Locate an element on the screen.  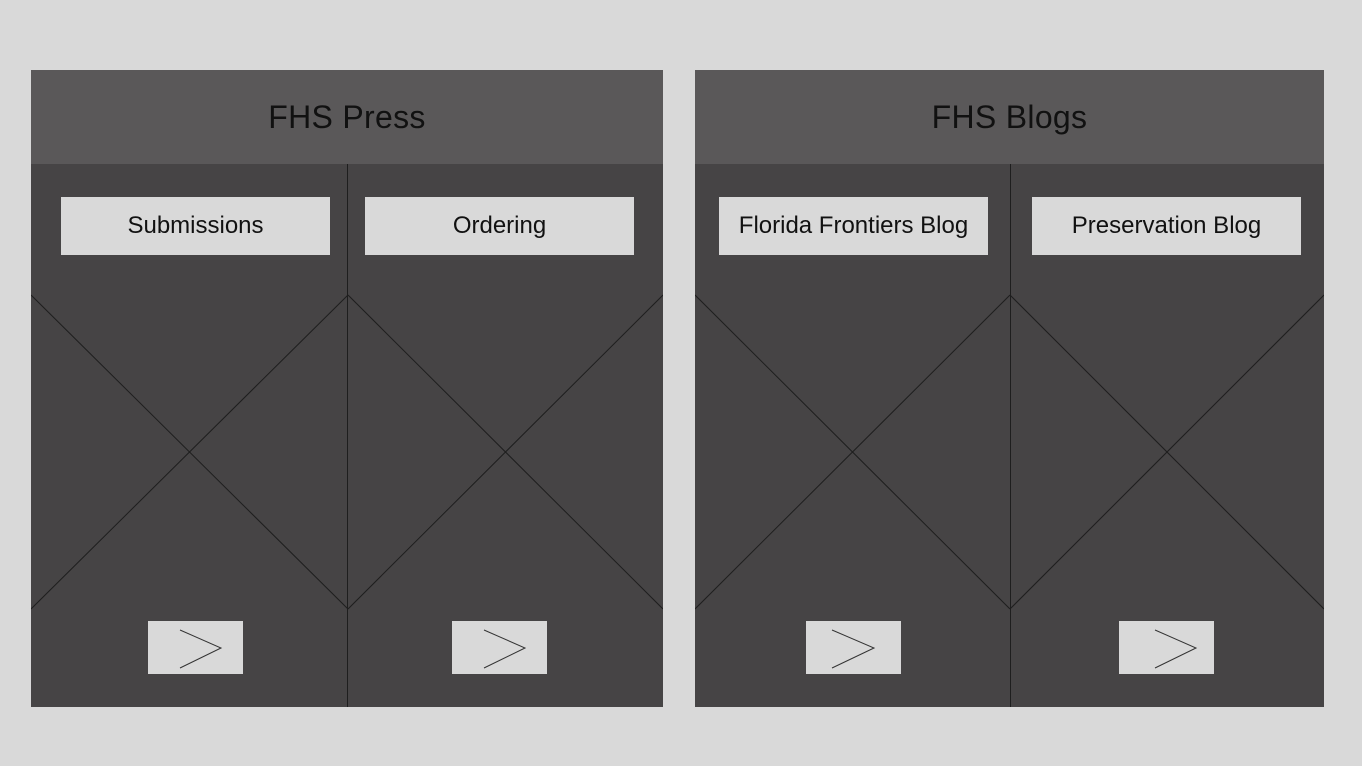
panel-title: FHS Press is located at coordinates (347, 116).